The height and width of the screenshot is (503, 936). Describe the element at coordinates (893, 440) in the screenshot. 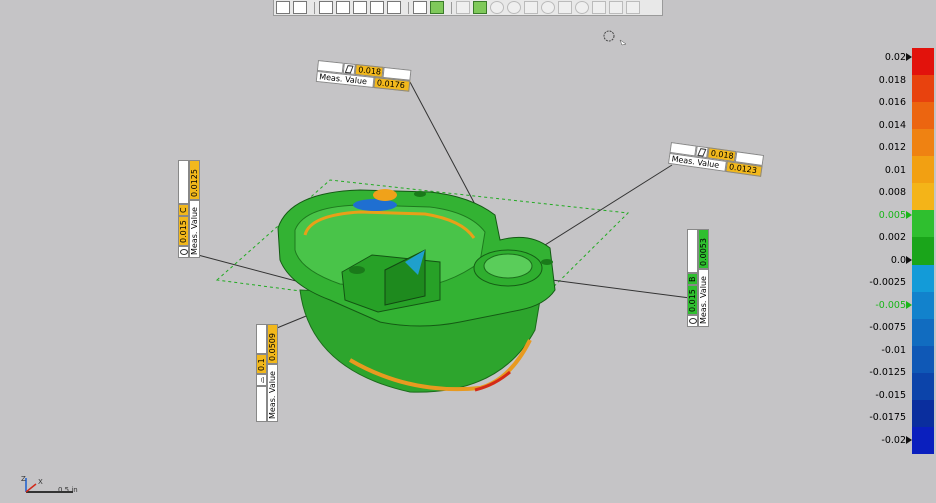

I see `scale-tick-label: -0.02` at that location.